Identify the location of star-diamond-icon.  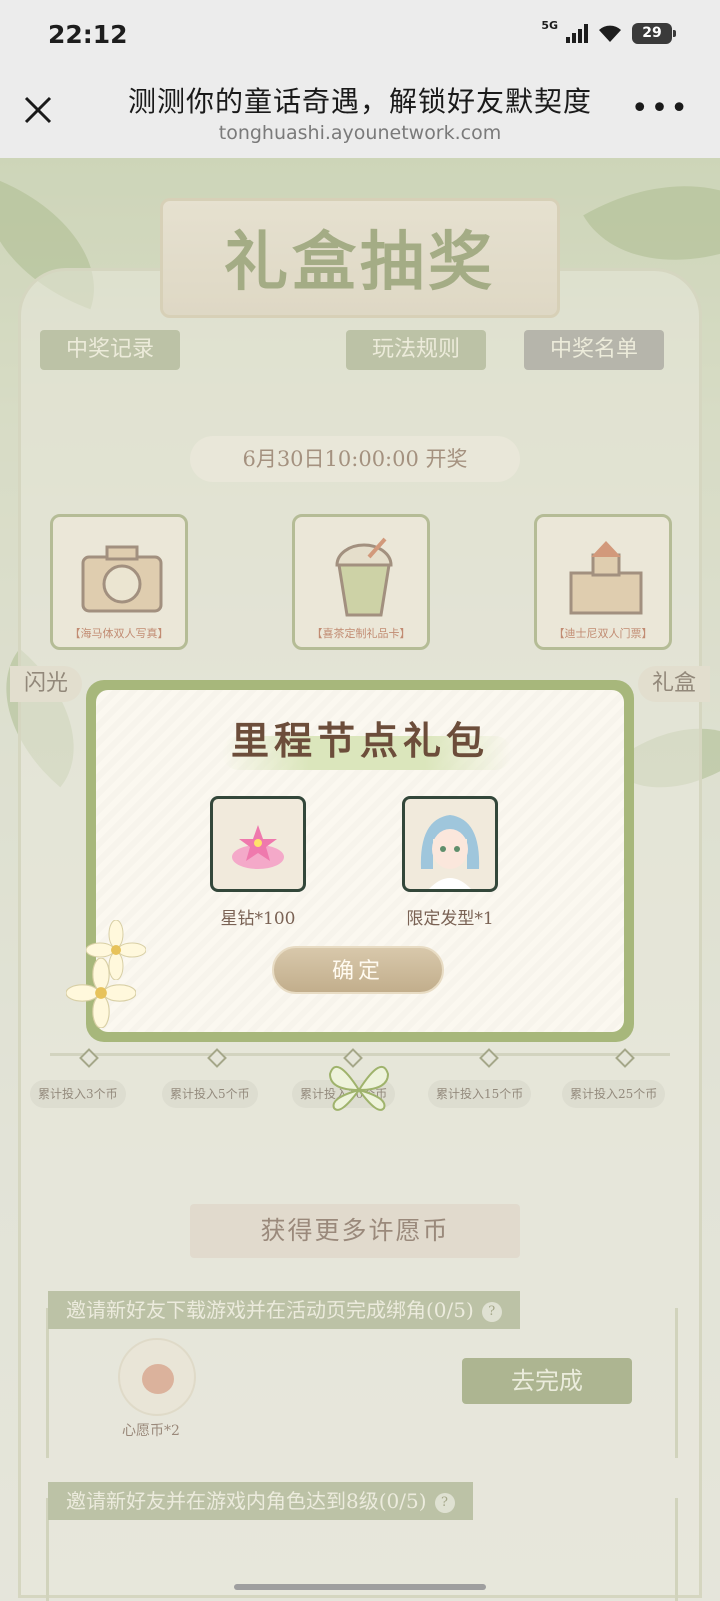
(258, 847).